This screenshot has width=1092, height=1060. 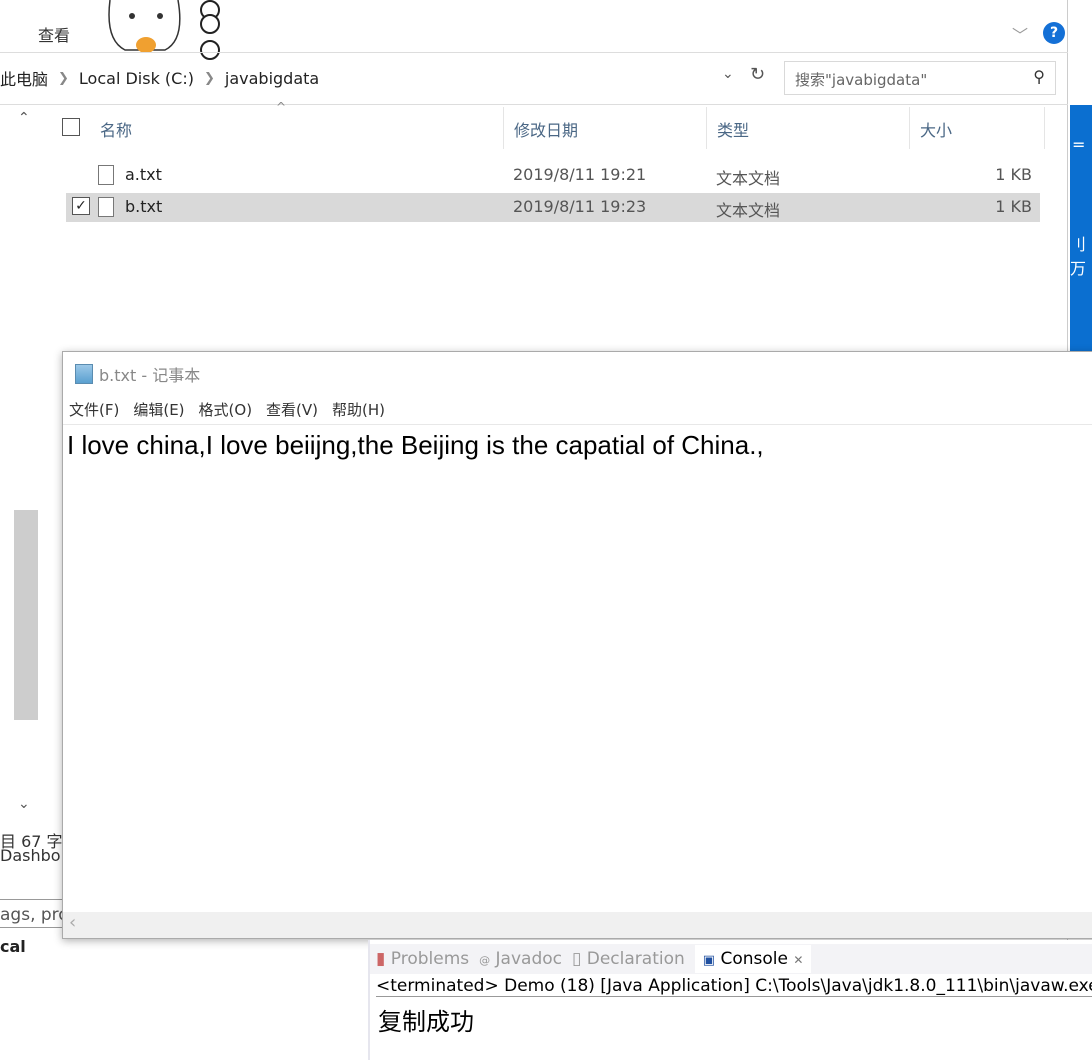 I want to click on notepad-icon, so click(x=84, y=374).